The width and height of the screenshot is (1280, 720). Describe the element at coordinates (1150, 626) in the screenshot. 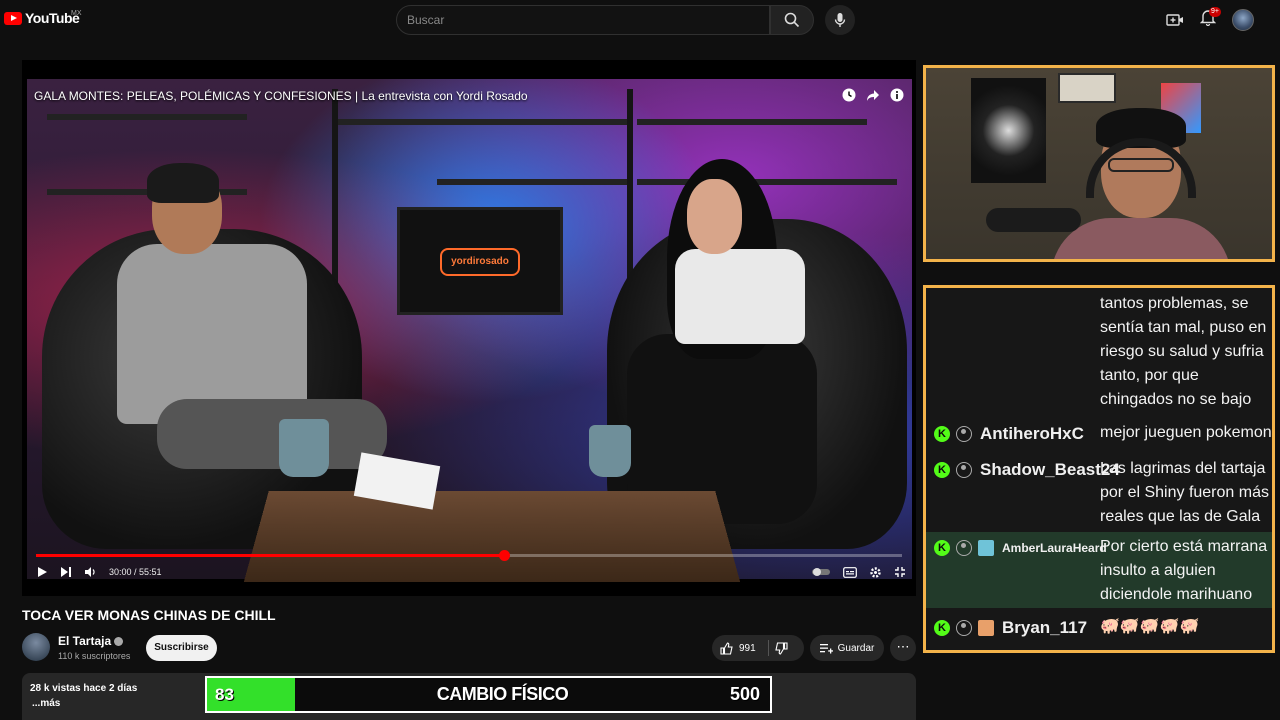

I see `chat-message-text: 🐖🐖🐖🐖🐖` at that location.